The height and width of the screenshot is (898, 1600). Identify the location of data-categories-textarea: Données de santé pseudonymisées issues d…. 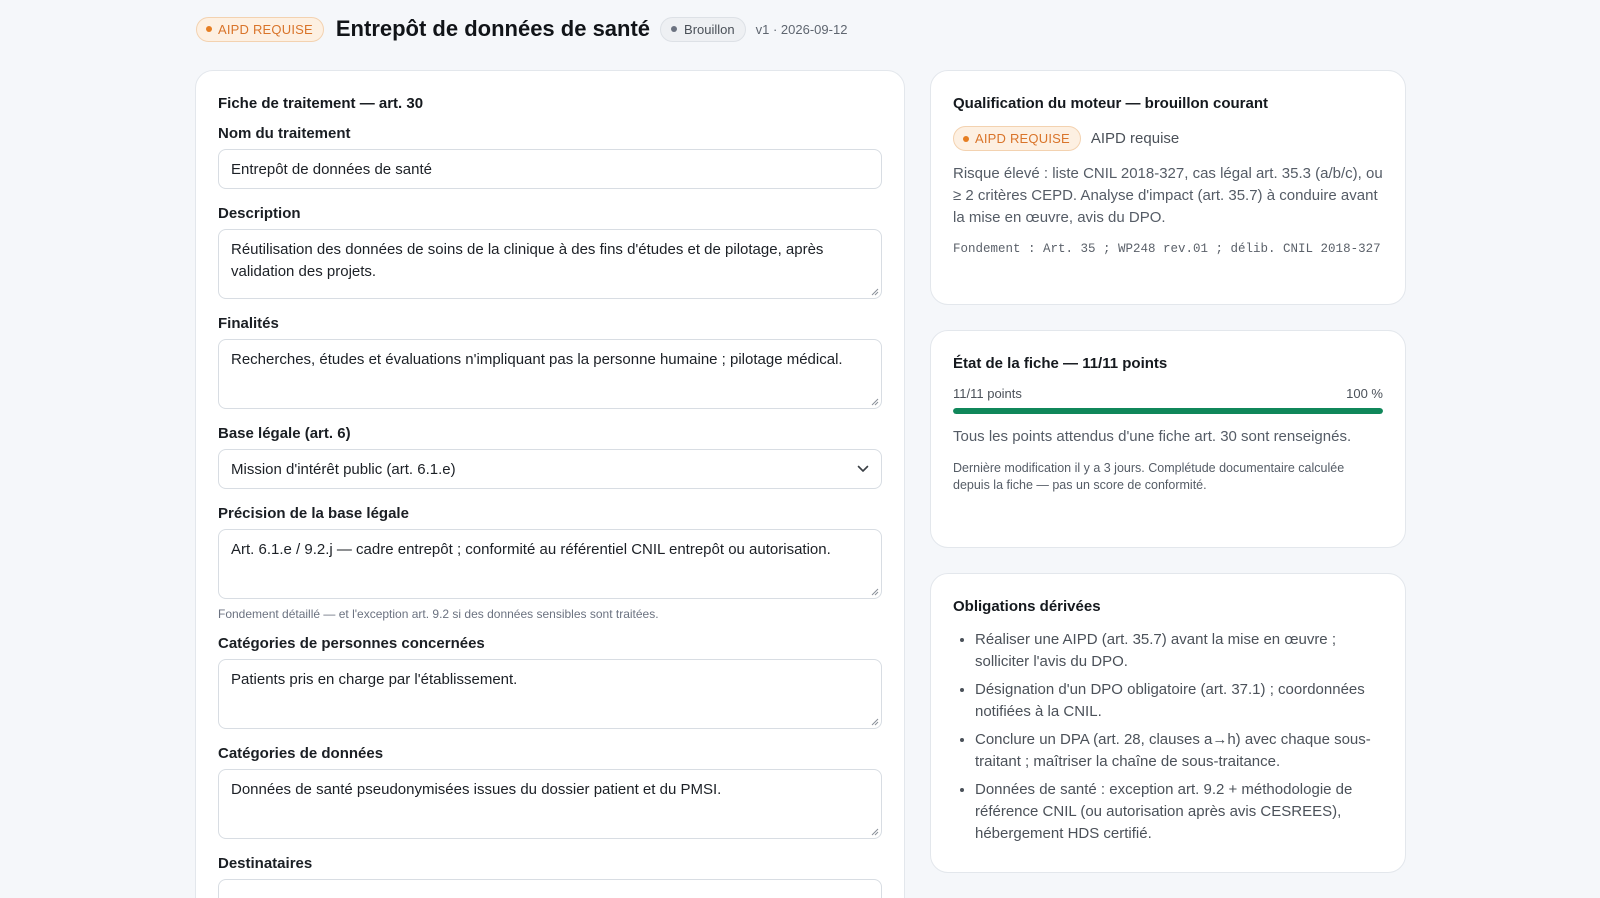
(550, 804).